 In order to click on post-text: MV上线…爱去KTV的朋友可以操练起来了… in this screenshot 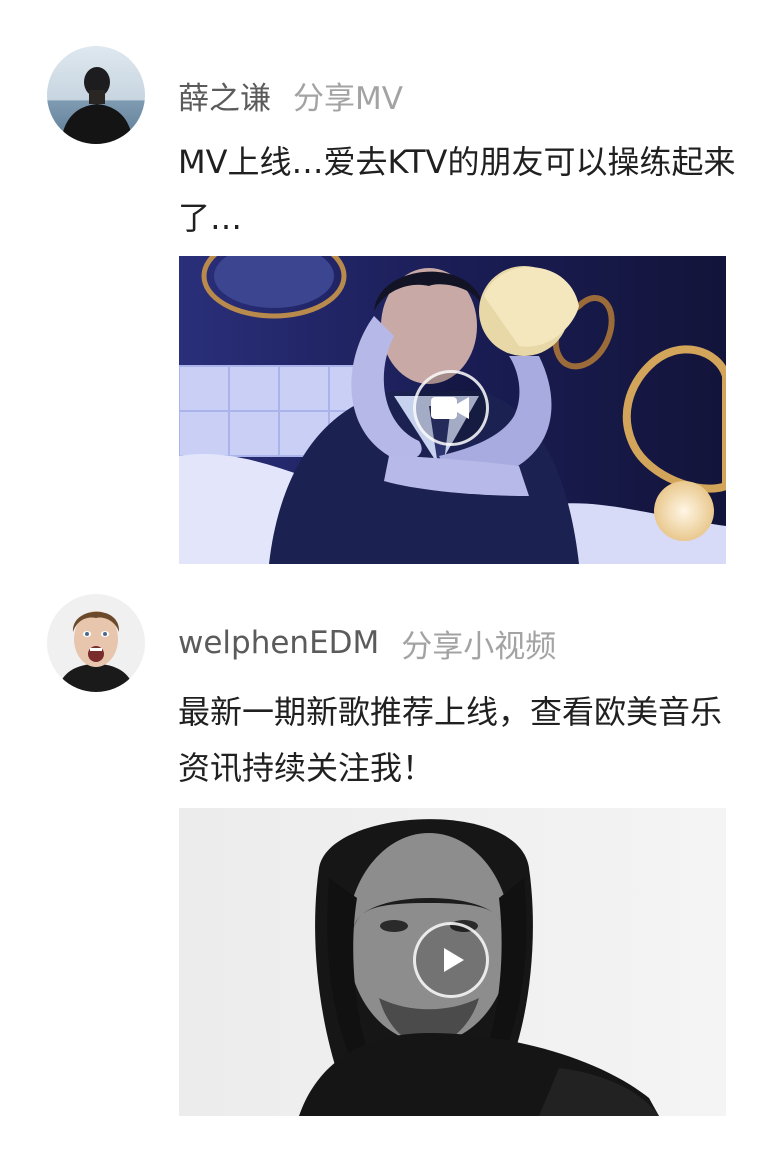, I will do `click(457, 190)`.